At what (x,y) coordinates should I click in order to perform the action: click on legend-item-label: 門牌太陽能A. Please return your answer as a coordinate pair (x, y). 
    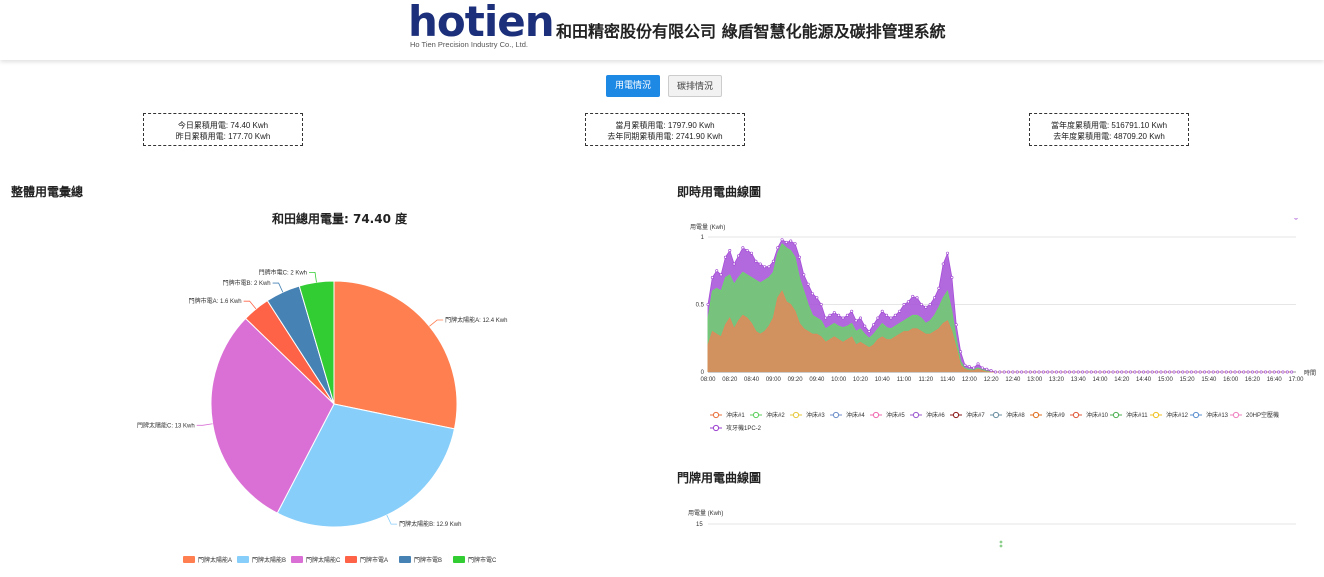
    Looking at the image, I should click on (215, 560).